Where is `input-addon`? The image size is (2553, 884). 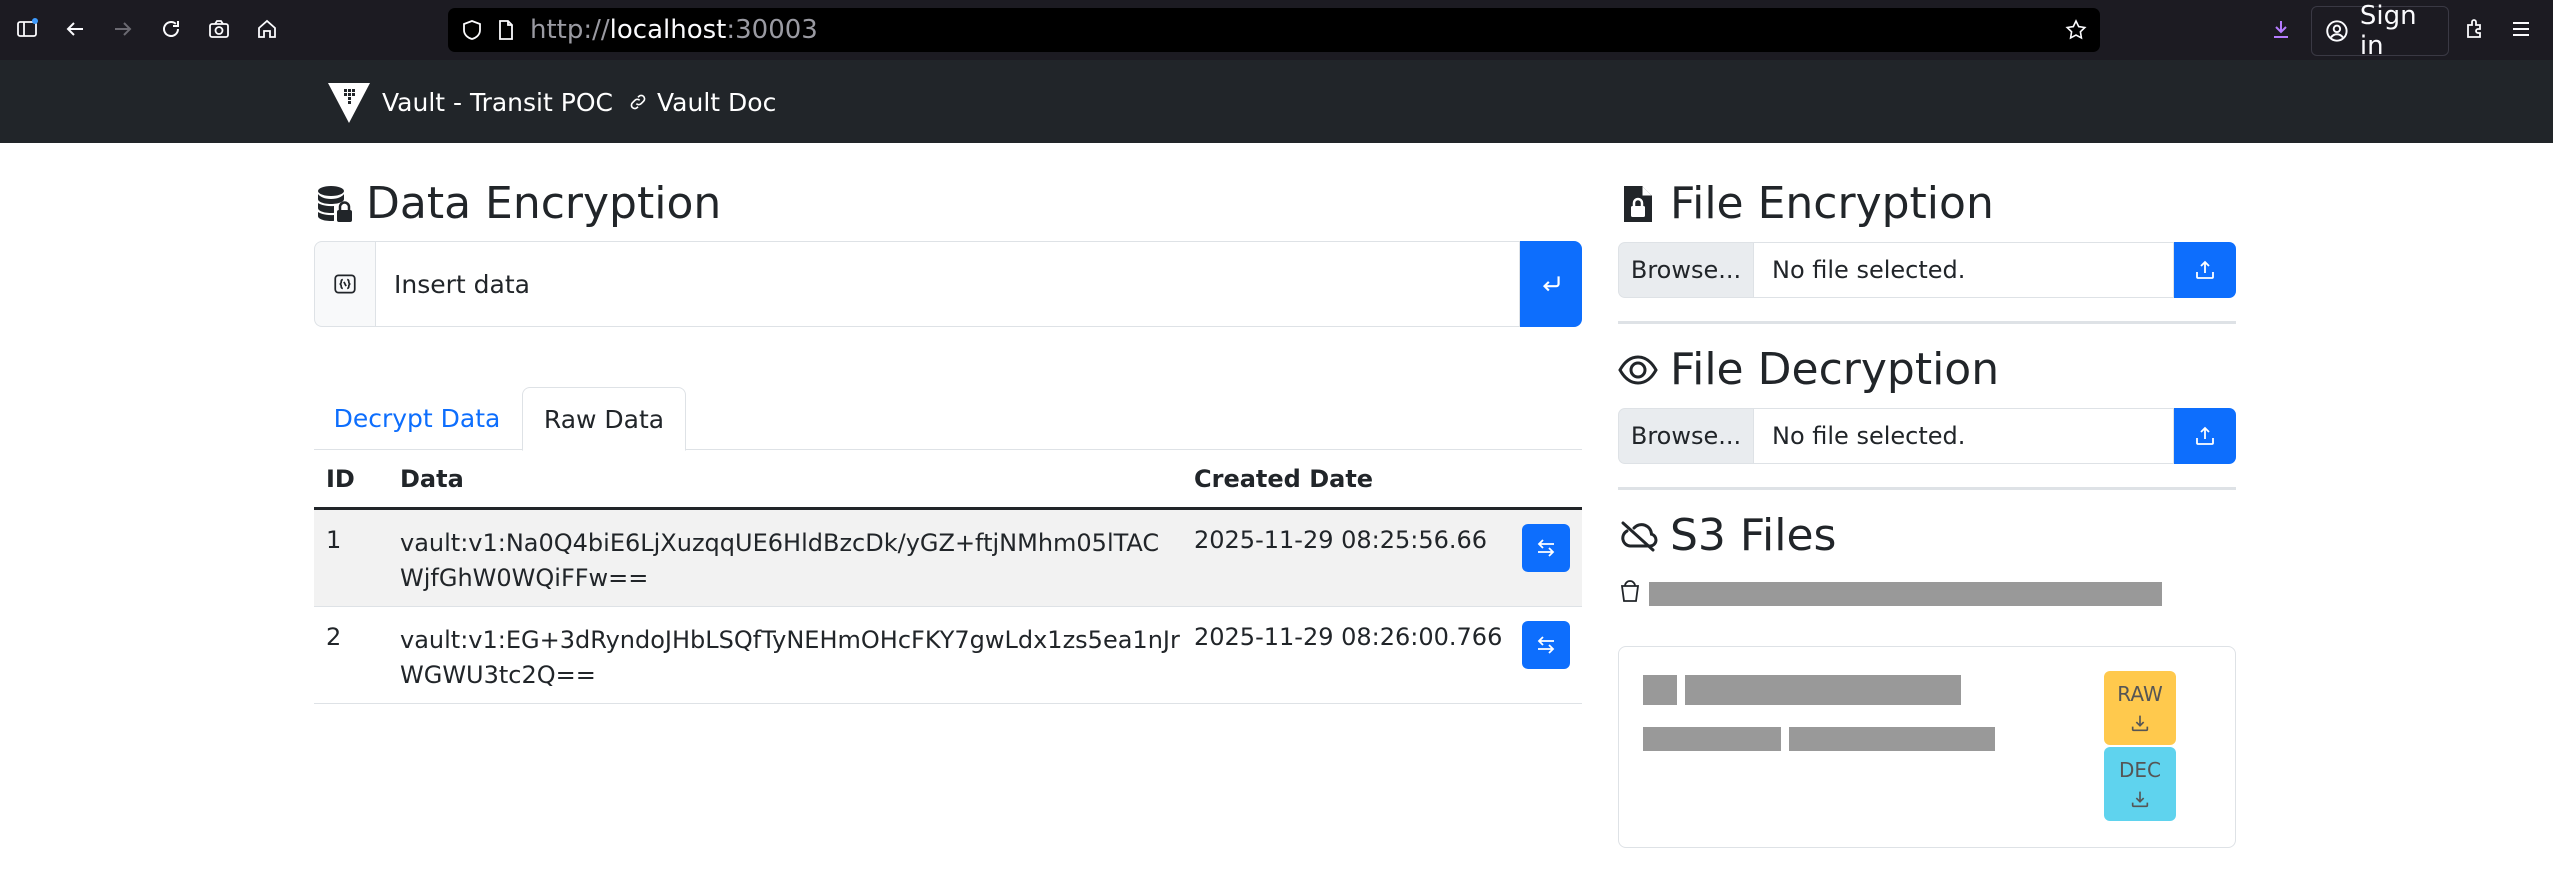 input-addon is located at coordinates (344, 284).